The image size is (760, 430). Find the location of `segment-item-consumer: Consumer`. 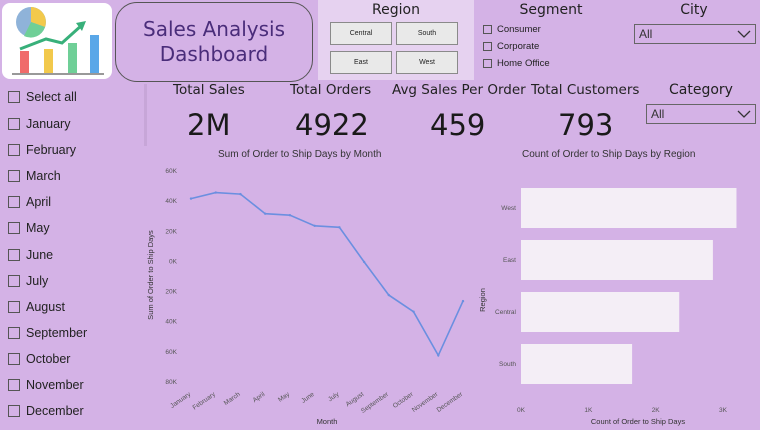

segment-item-consumer: Consumer is located at coordinates (512, 29).